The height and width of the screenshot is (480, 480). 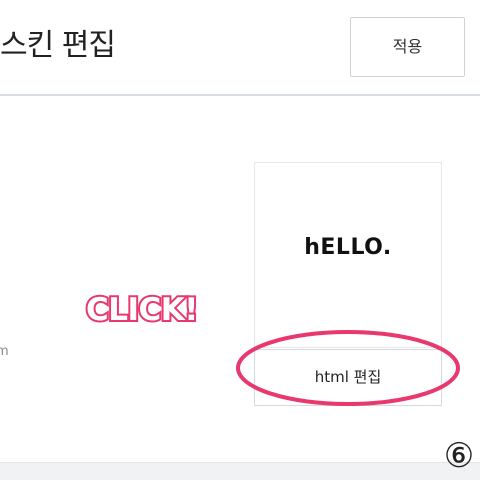 What do you see at coordinates (348, 247) in the screenshot?
I see `preview-text: hELLO.` at bounding box center [348, 247].